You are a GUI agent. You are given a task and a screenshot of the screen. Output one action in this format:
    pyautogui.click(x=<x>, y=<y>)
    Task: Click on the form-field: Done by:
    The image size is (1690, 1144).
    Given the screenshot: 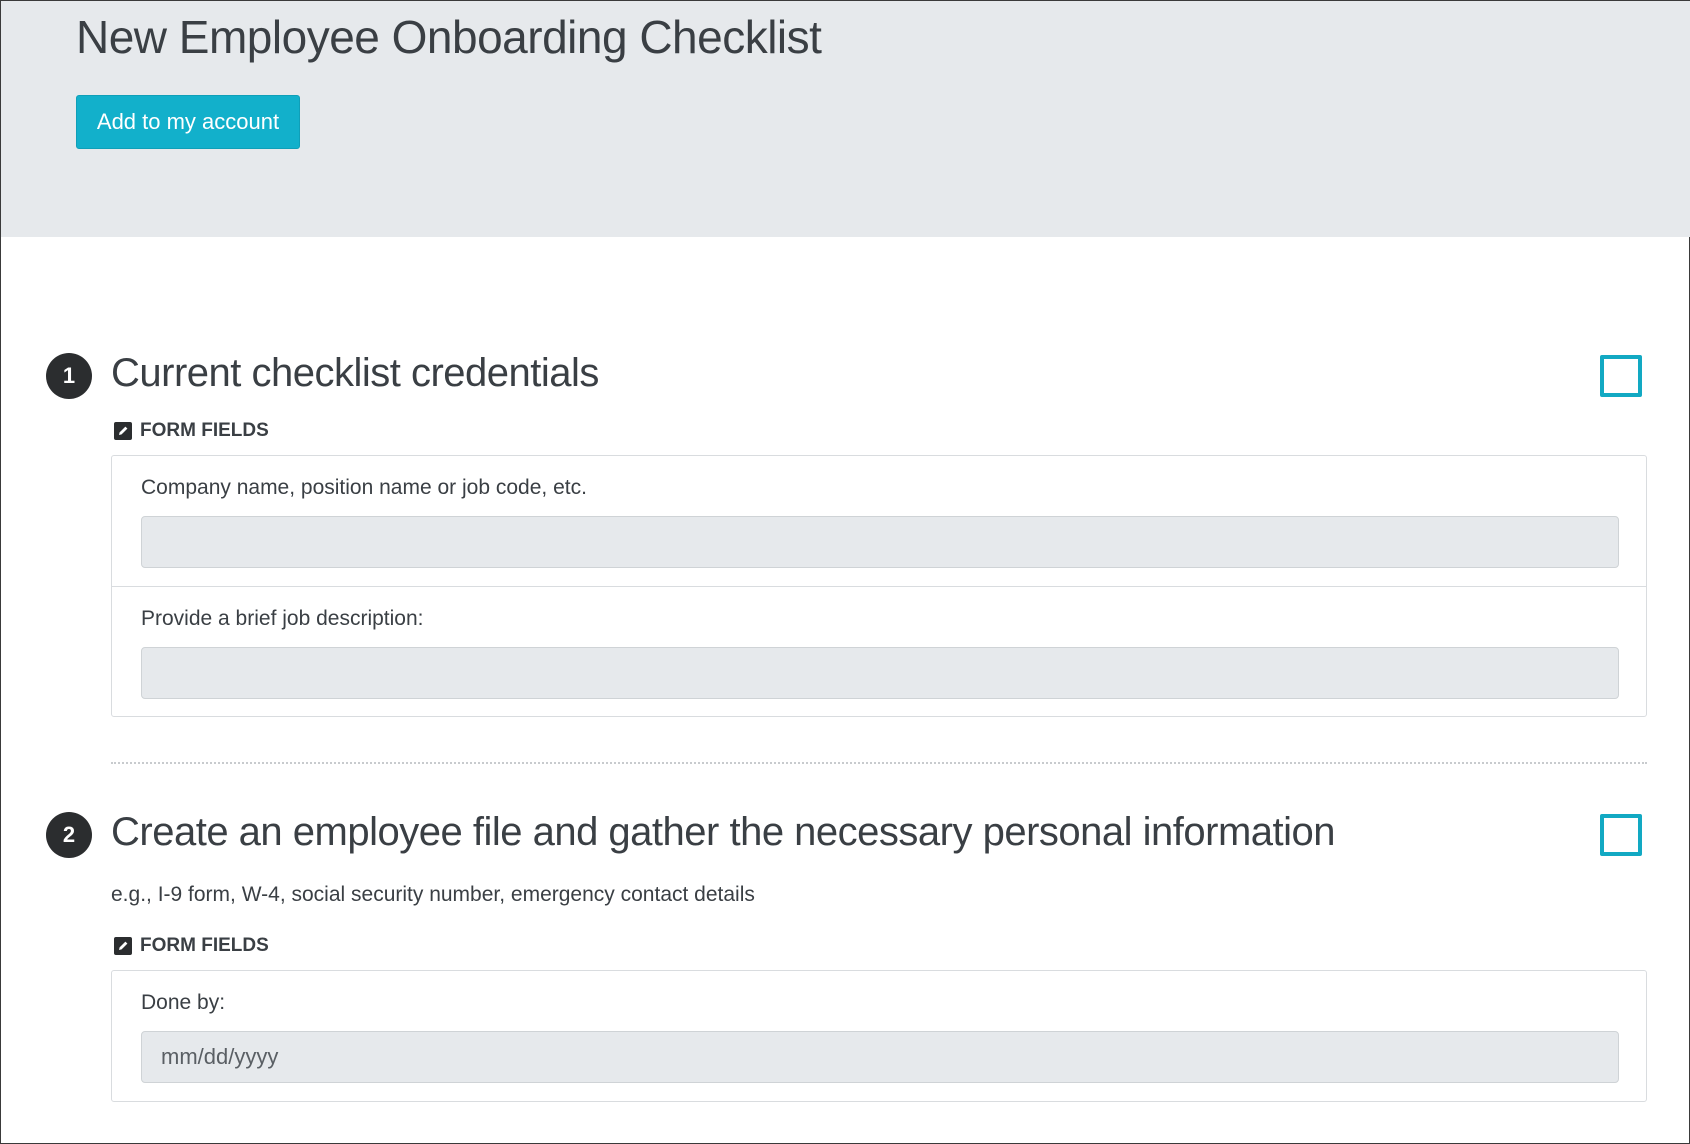 What is the action you would take?
    pyautogui.click(x=879, y=1036)
    